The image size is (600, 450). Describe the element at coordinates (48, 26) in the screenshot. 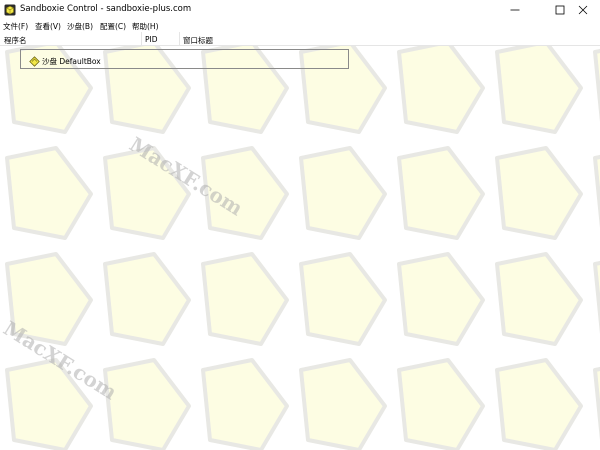

I see `menu-view: 查看(V)` at that location.